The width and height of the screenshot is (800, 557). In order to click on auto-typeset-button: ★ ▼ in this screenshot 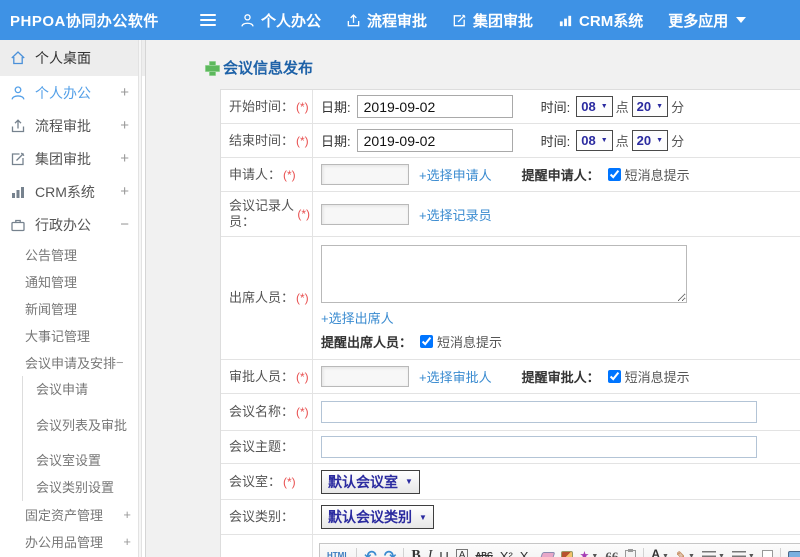, I will do `click(589, 553)`.